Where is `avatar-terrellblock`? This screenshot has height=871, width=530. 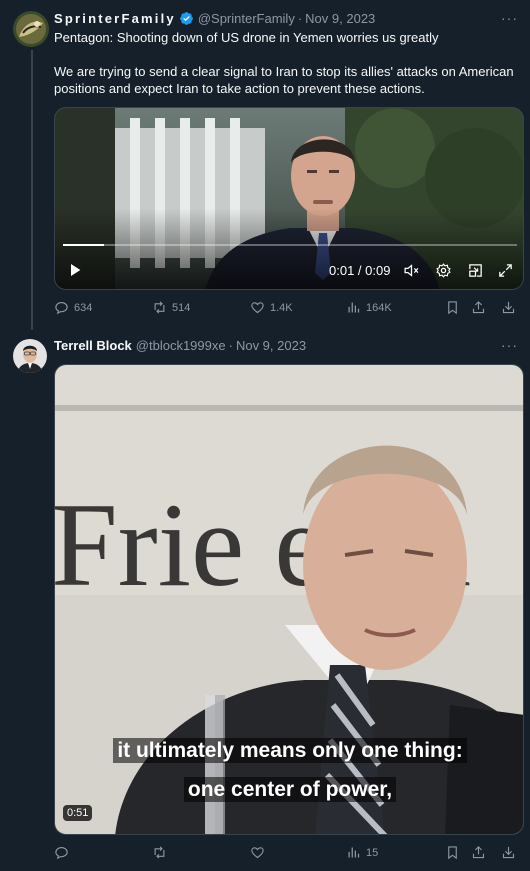 avatar-terrellblock is located at coordinates (30, 356).